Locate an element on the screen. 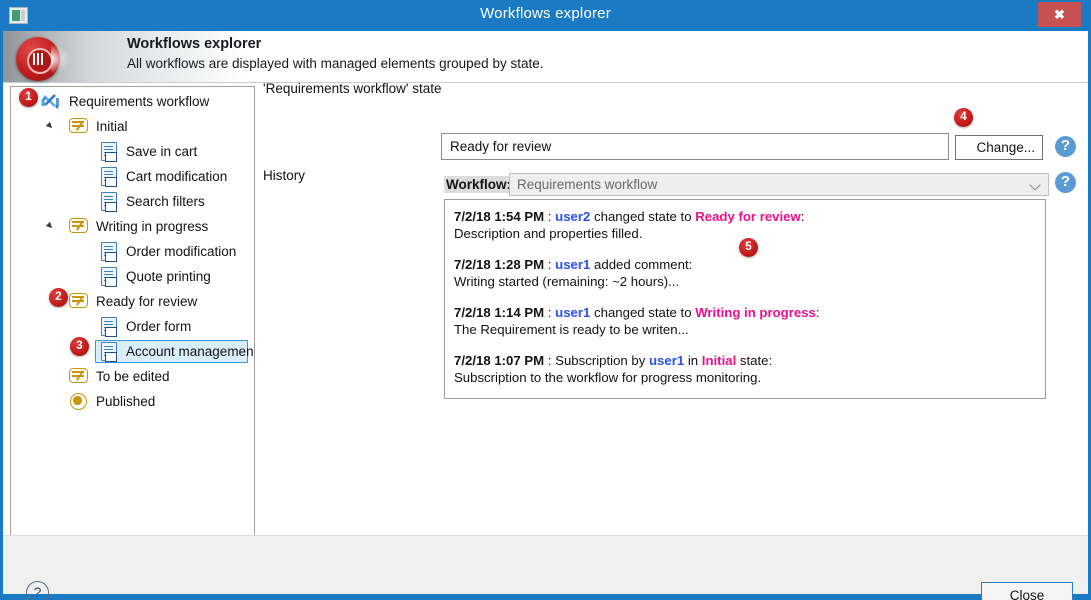 The image size is (1091, 600). tree-item-published: Published is located at coordinates (132, 401).